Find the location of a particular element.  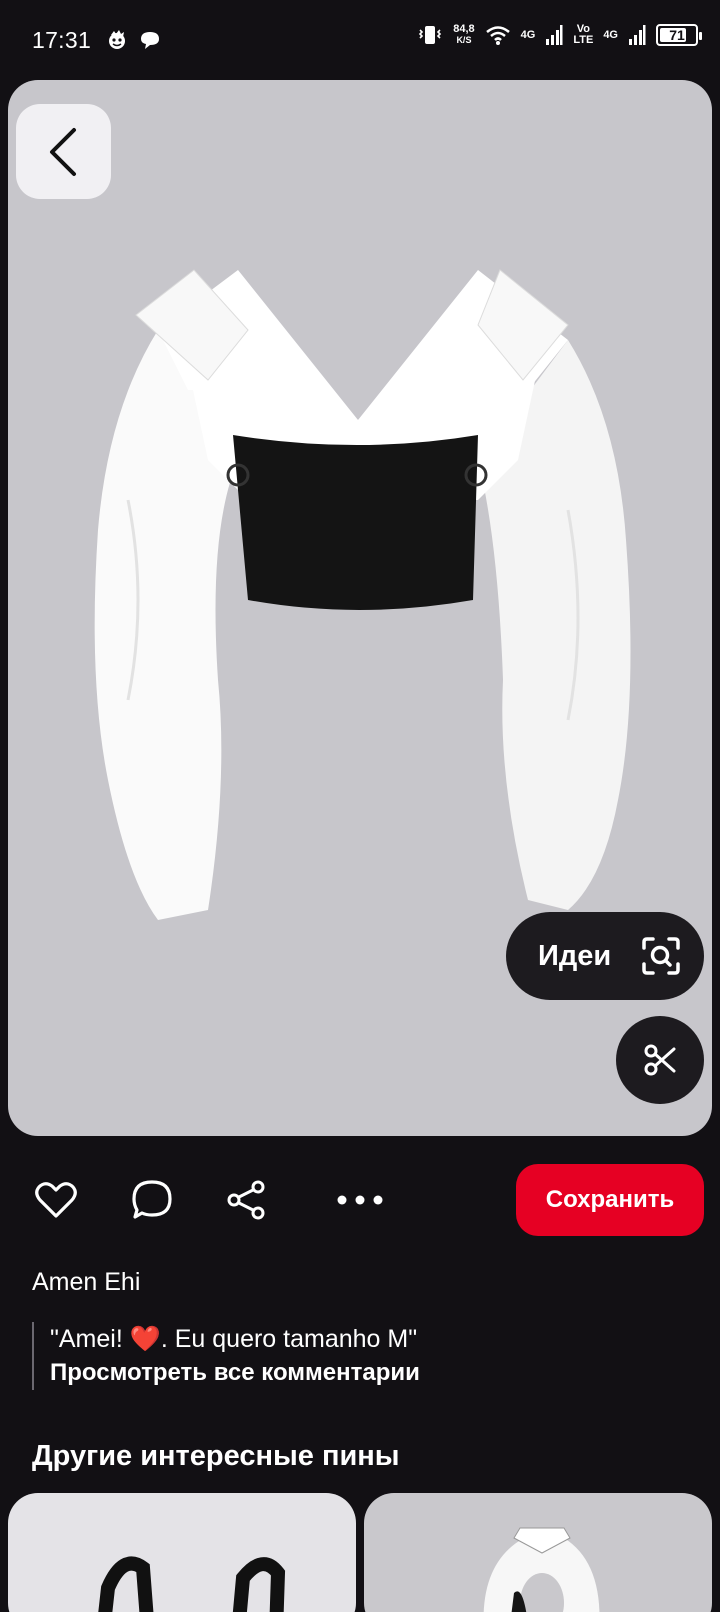

net-speed-value: 84,8 is located at coordinates (464, 29).